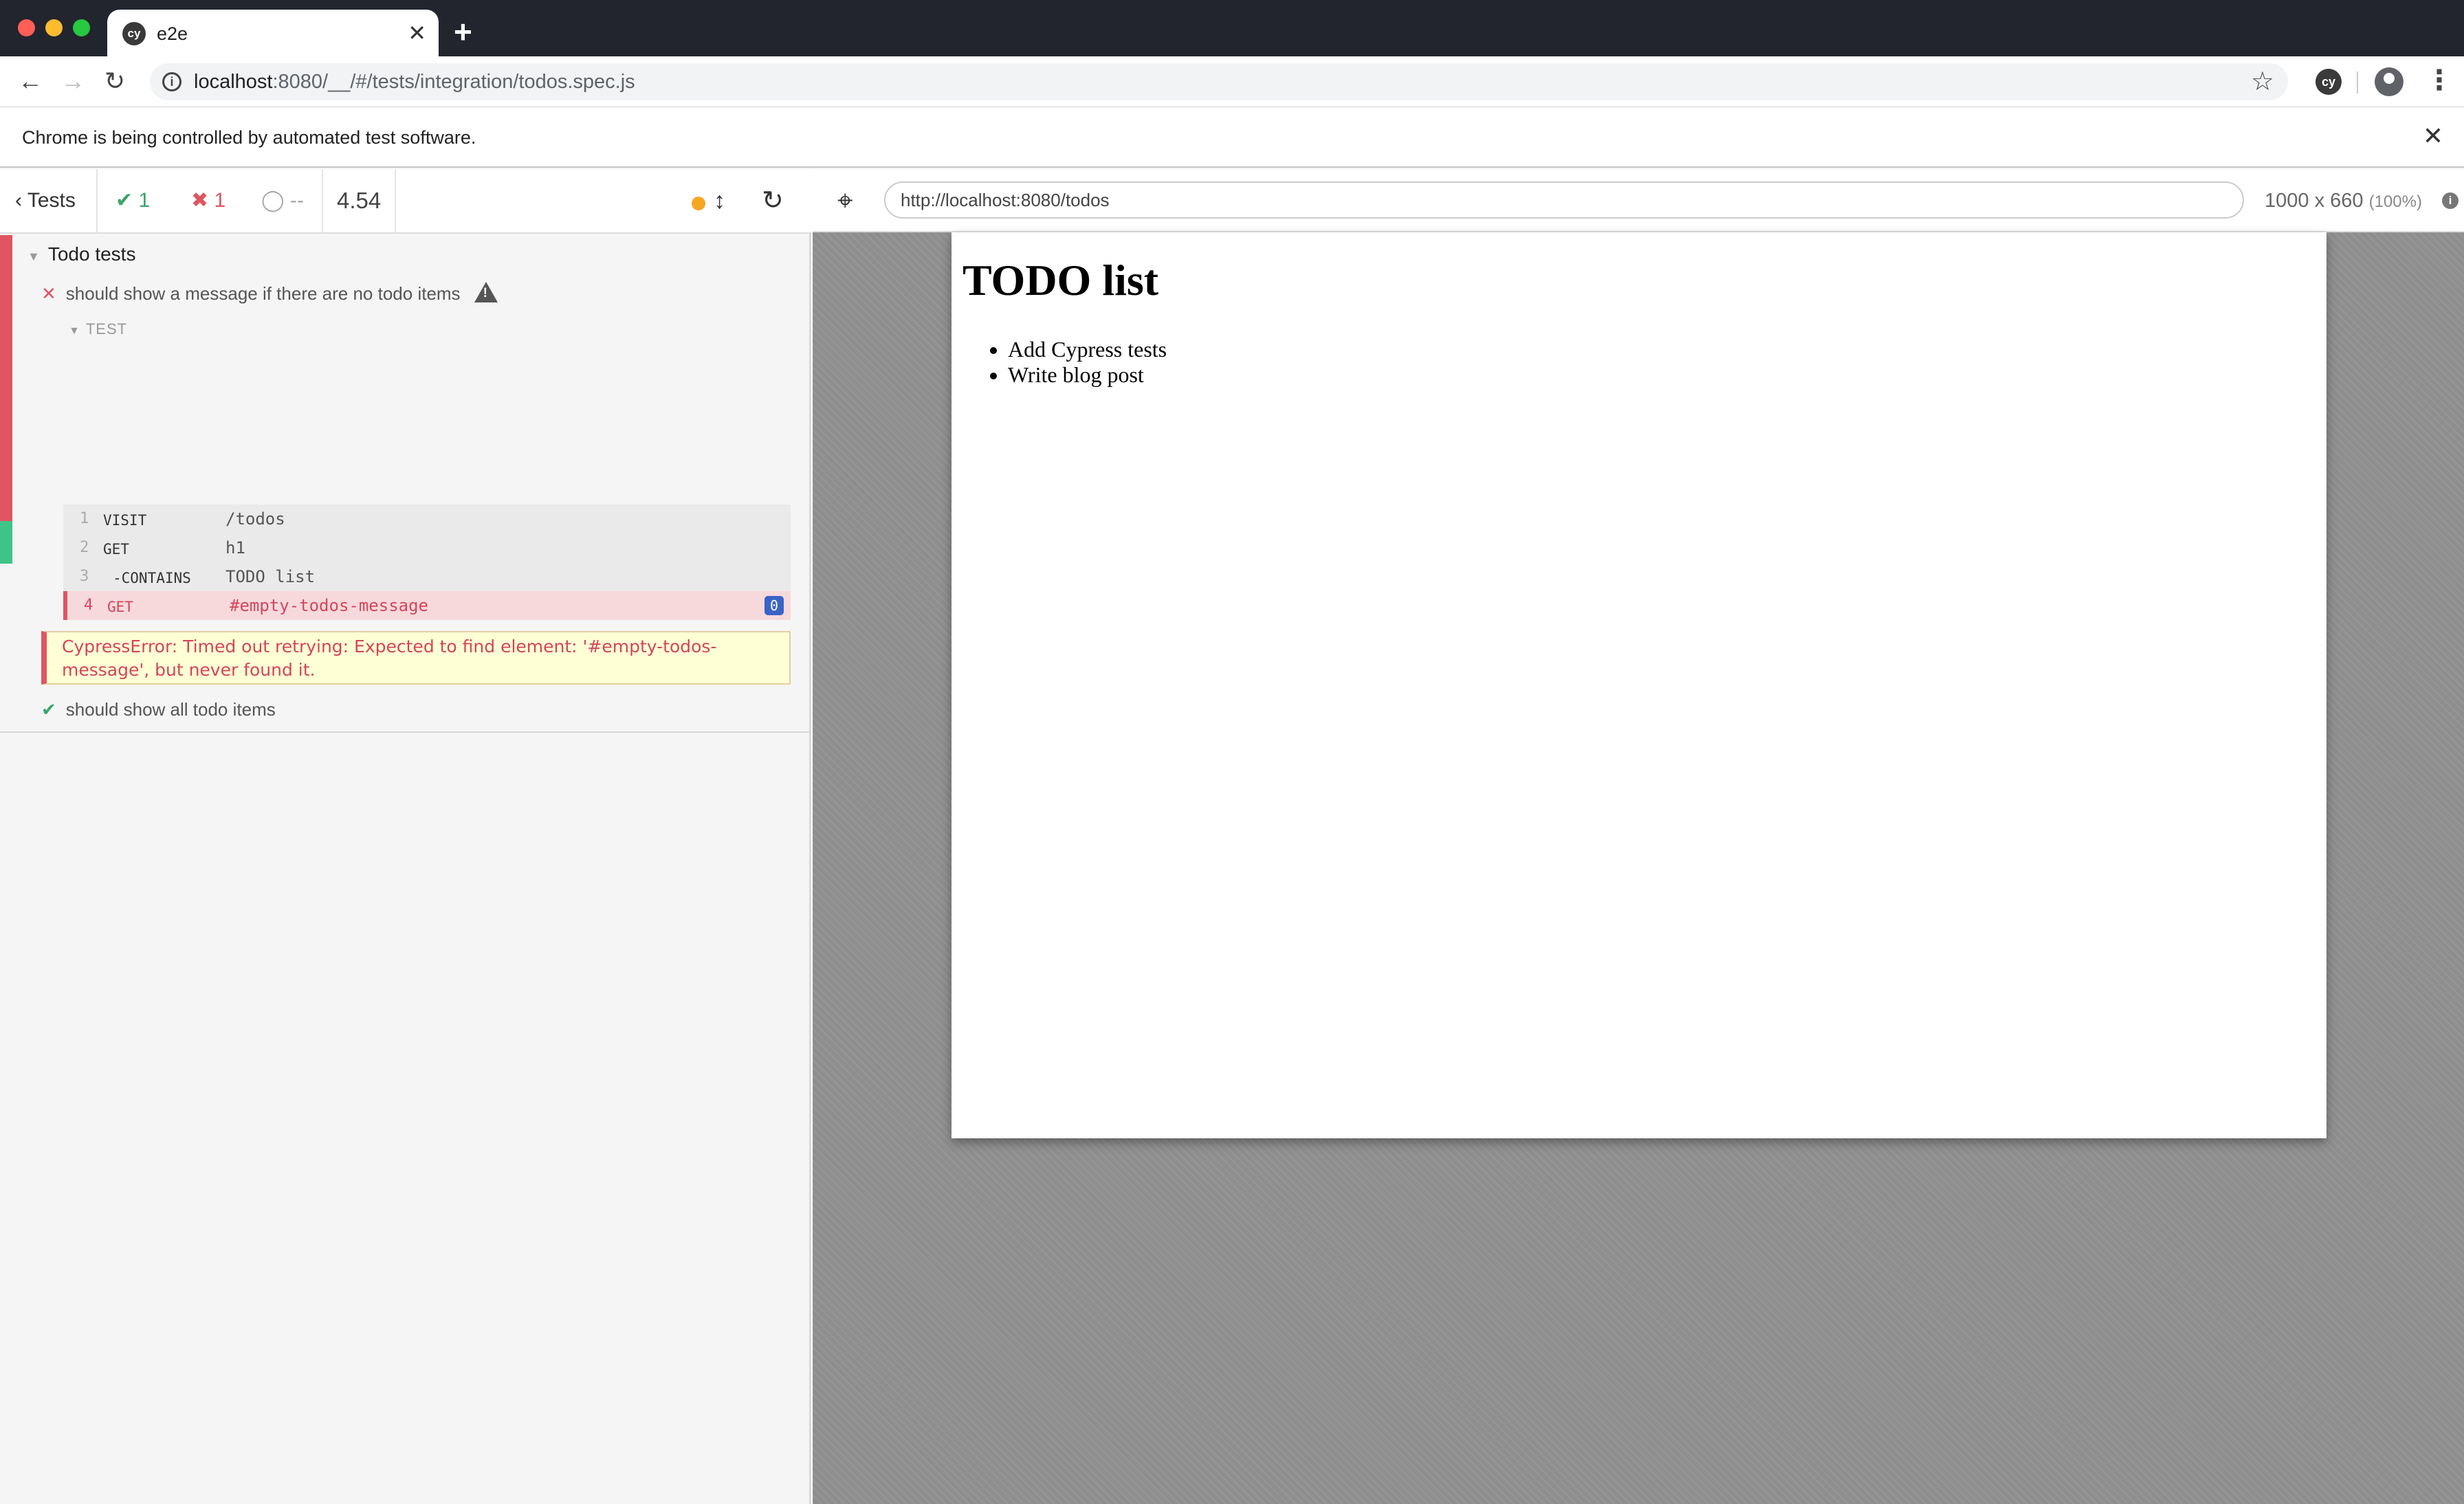 Image resolution: width=2464 pixels, height=1504 pixels. What do you see at coordinates (170, 710) in the screenshot?
I see `test-title-text: should show all todo items` at bounding box center [170, 710].